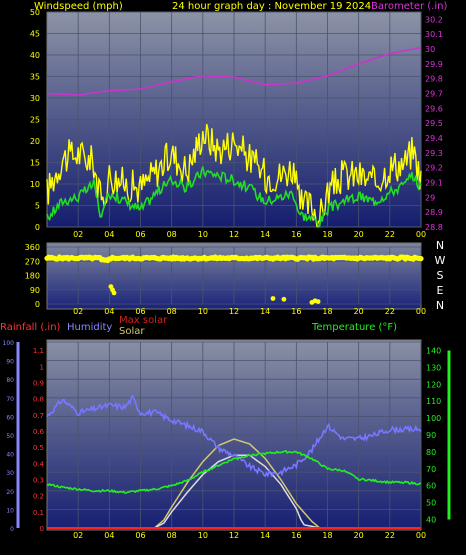  I want to click on rain-tick-label: 0.7, so click(38, 416).